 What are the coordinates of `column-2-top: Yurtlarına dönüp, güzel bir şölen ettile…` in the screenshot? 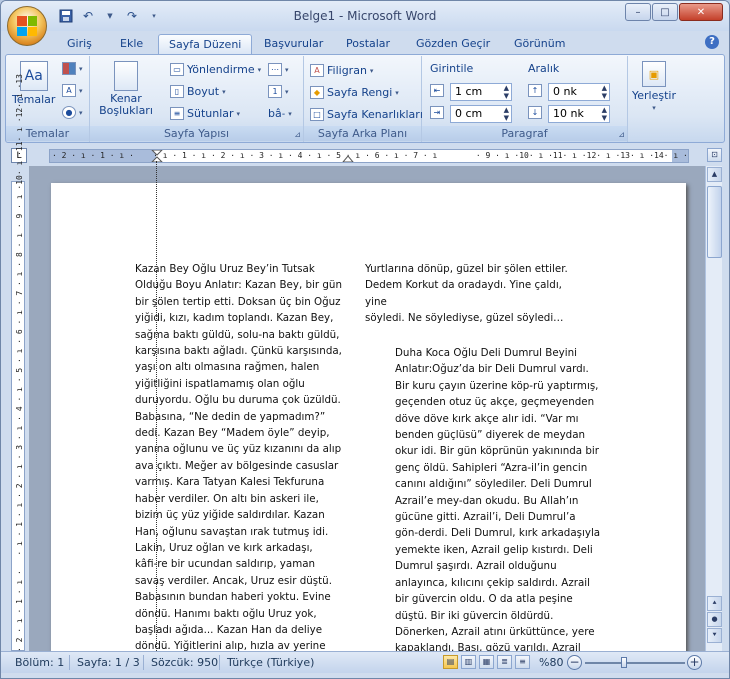 It's located at (471, 294).